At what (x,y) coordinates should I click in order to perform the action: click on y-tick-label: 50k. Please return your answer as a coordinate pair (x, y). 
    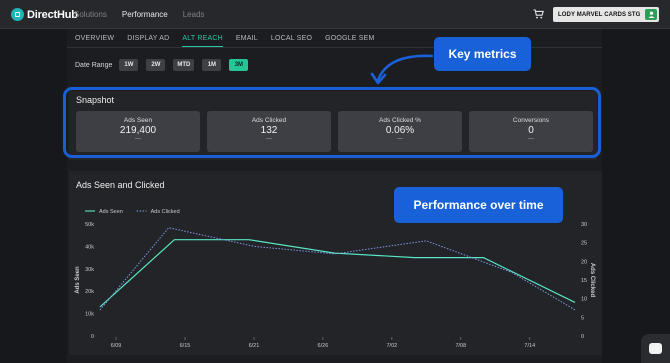
    Looking at the image, I should click on (89, 225).